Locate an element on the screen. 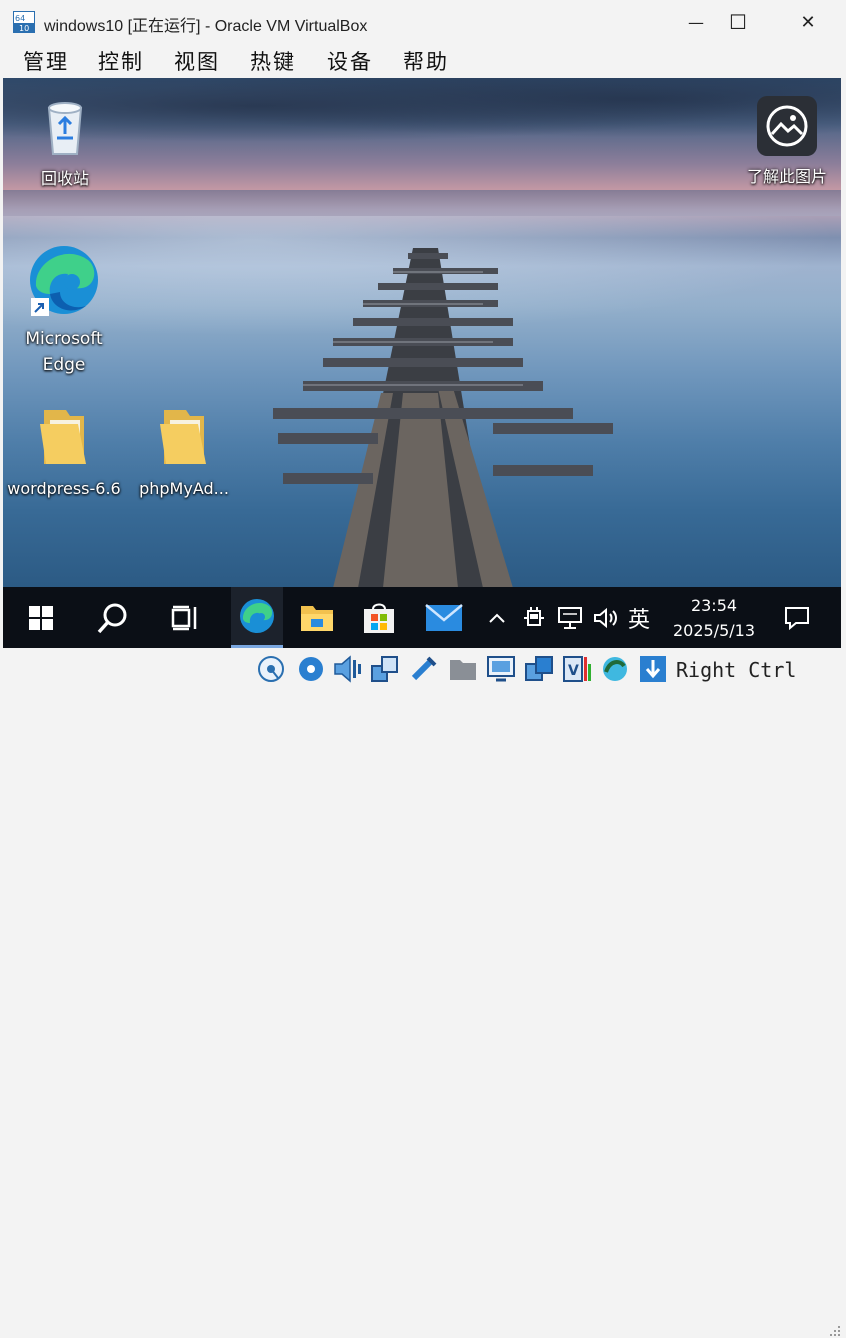 This screenshot has height=1338, width=846. keyboard-capture-icon is located at coordinates (653, 669).